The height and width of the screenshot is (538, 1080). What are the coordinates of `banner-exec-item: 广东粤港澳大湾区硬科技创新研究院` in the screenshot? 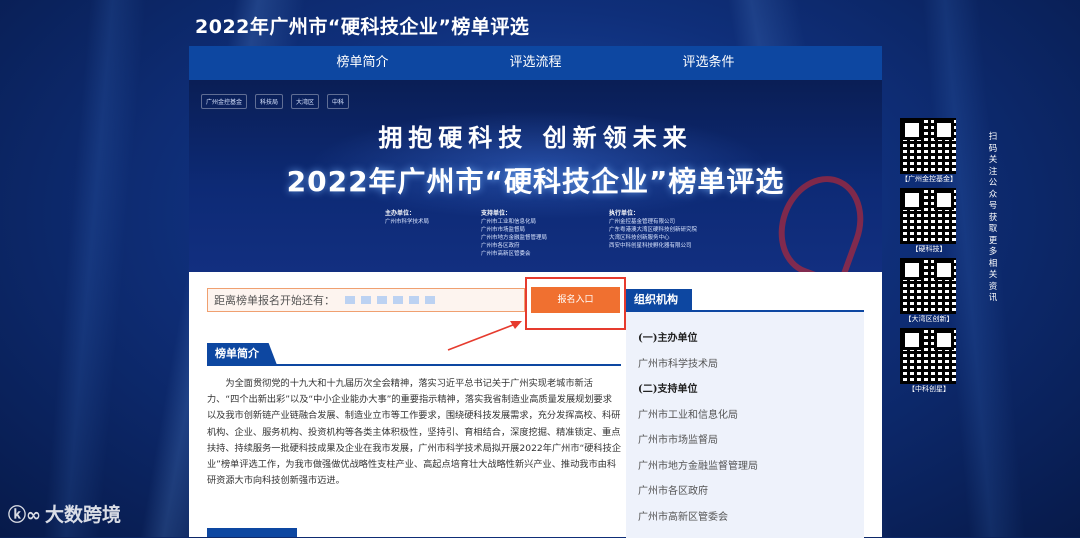 It's located at (653, 230).